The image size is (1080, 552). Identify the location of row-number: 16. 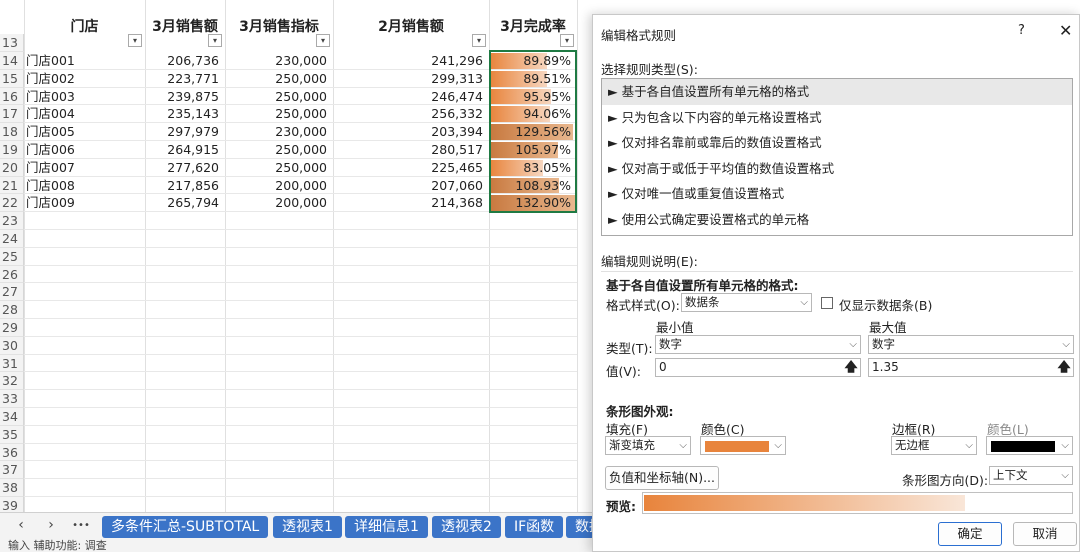
(12, 96).